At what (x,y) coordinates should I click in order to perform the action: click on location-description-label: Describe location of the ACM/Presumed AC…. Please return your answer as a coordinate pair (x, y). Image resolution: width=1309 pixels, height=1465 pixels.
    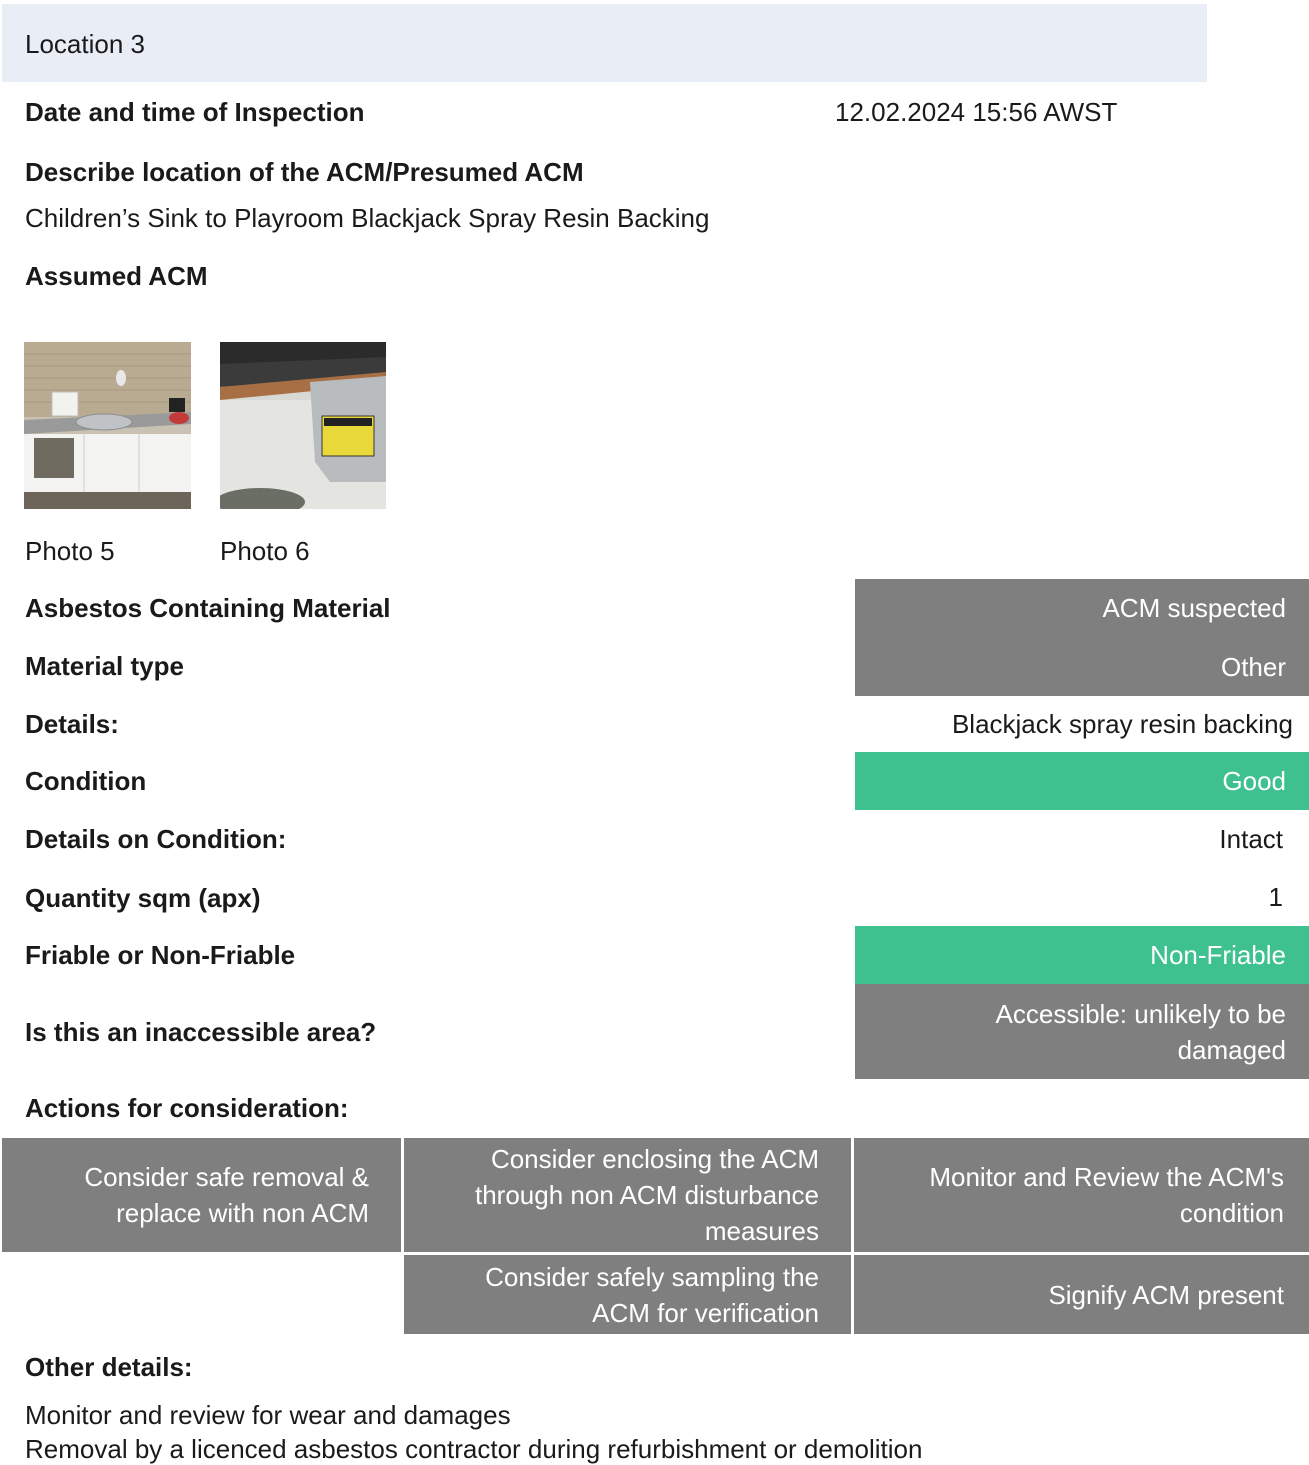
    Looking at the image, I should click on (304, 172).